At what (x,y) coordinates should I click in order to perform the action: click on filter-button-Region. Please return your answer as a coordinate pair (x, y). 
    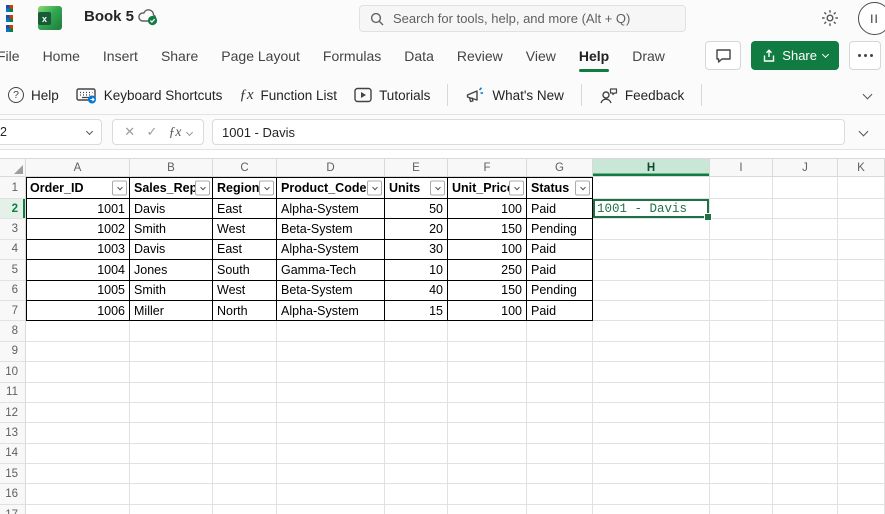
    Looking at the image, I should click on (266, 188).